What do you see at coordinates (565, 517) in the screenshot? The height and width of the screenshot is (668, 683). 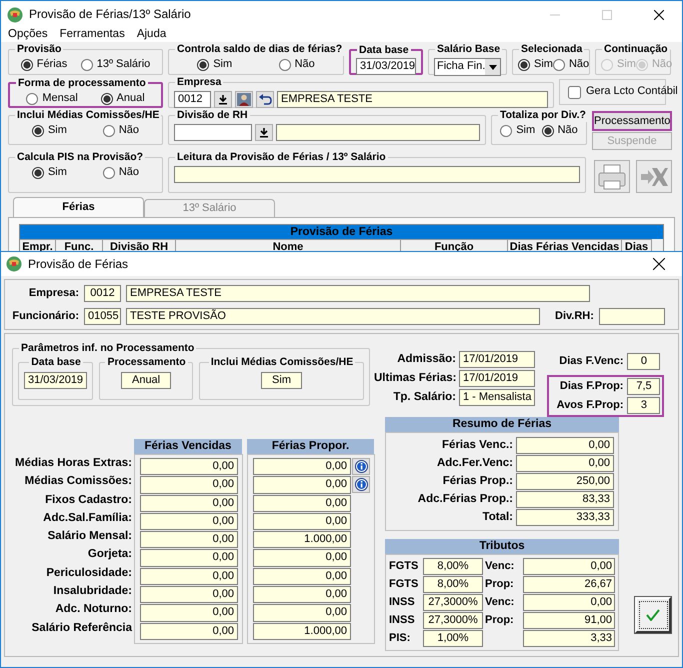 I see `value-field: 333,33` at bounding box center [565, 517].